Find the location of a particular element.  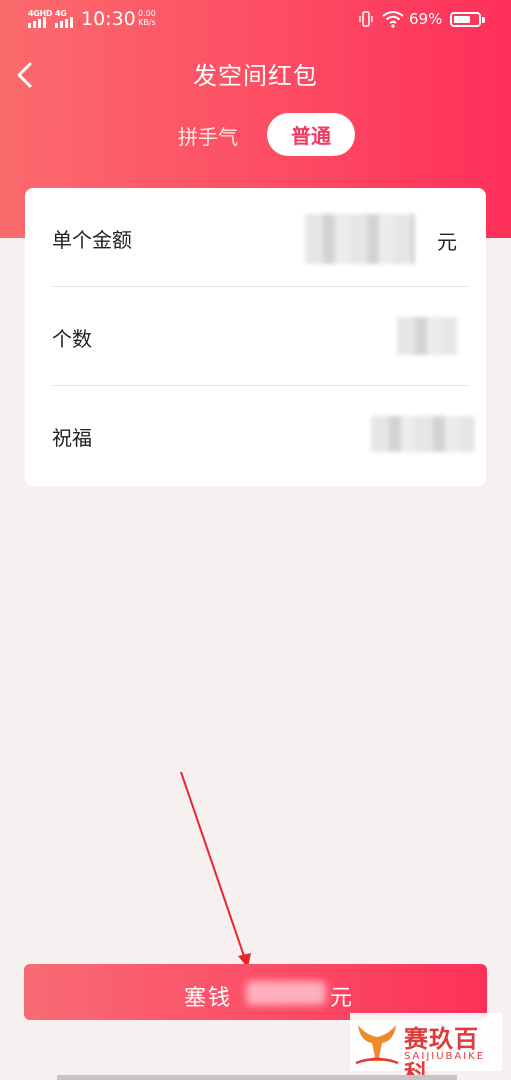

sim1-label: 4GHD is located at coordinates (40, 13).